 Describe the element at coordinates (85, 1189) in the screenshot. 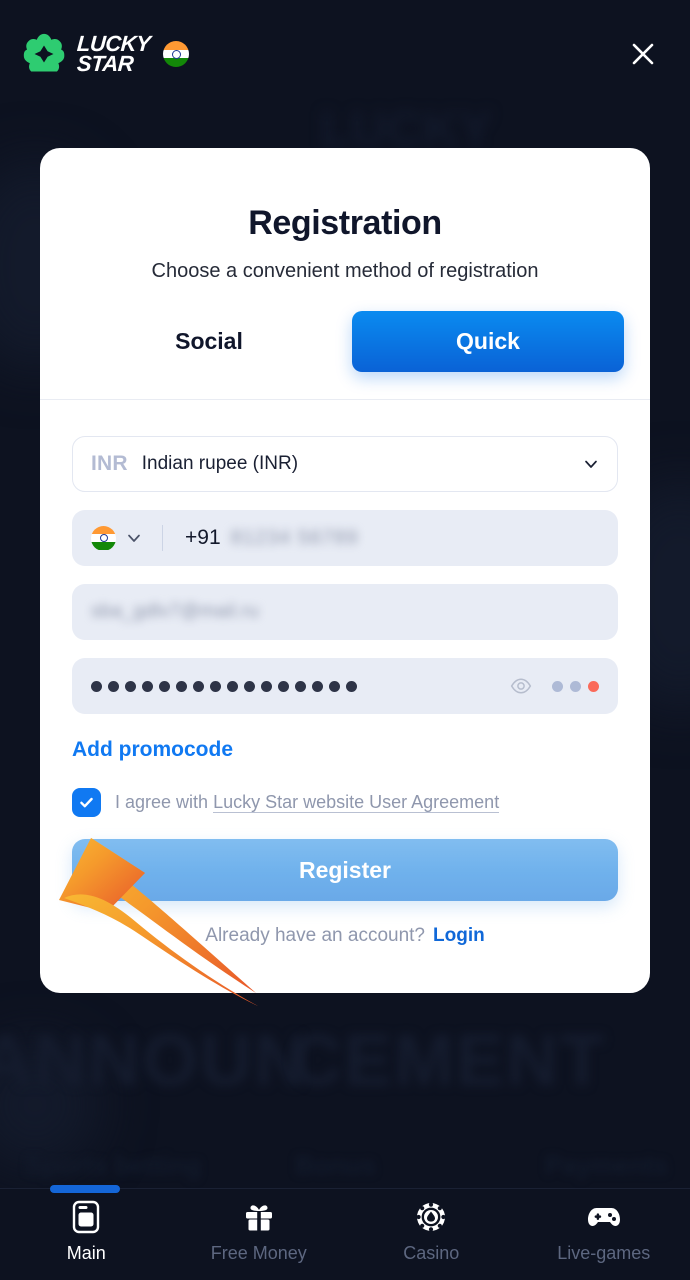

I see `active-tab-indicator` at that location.